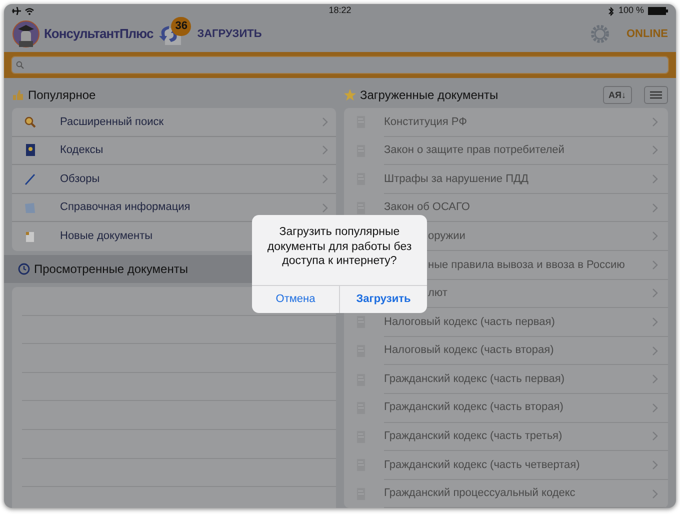  Describe the element at coordinates (658, 11) in the screenshot. I see `battery-icon` at that location.